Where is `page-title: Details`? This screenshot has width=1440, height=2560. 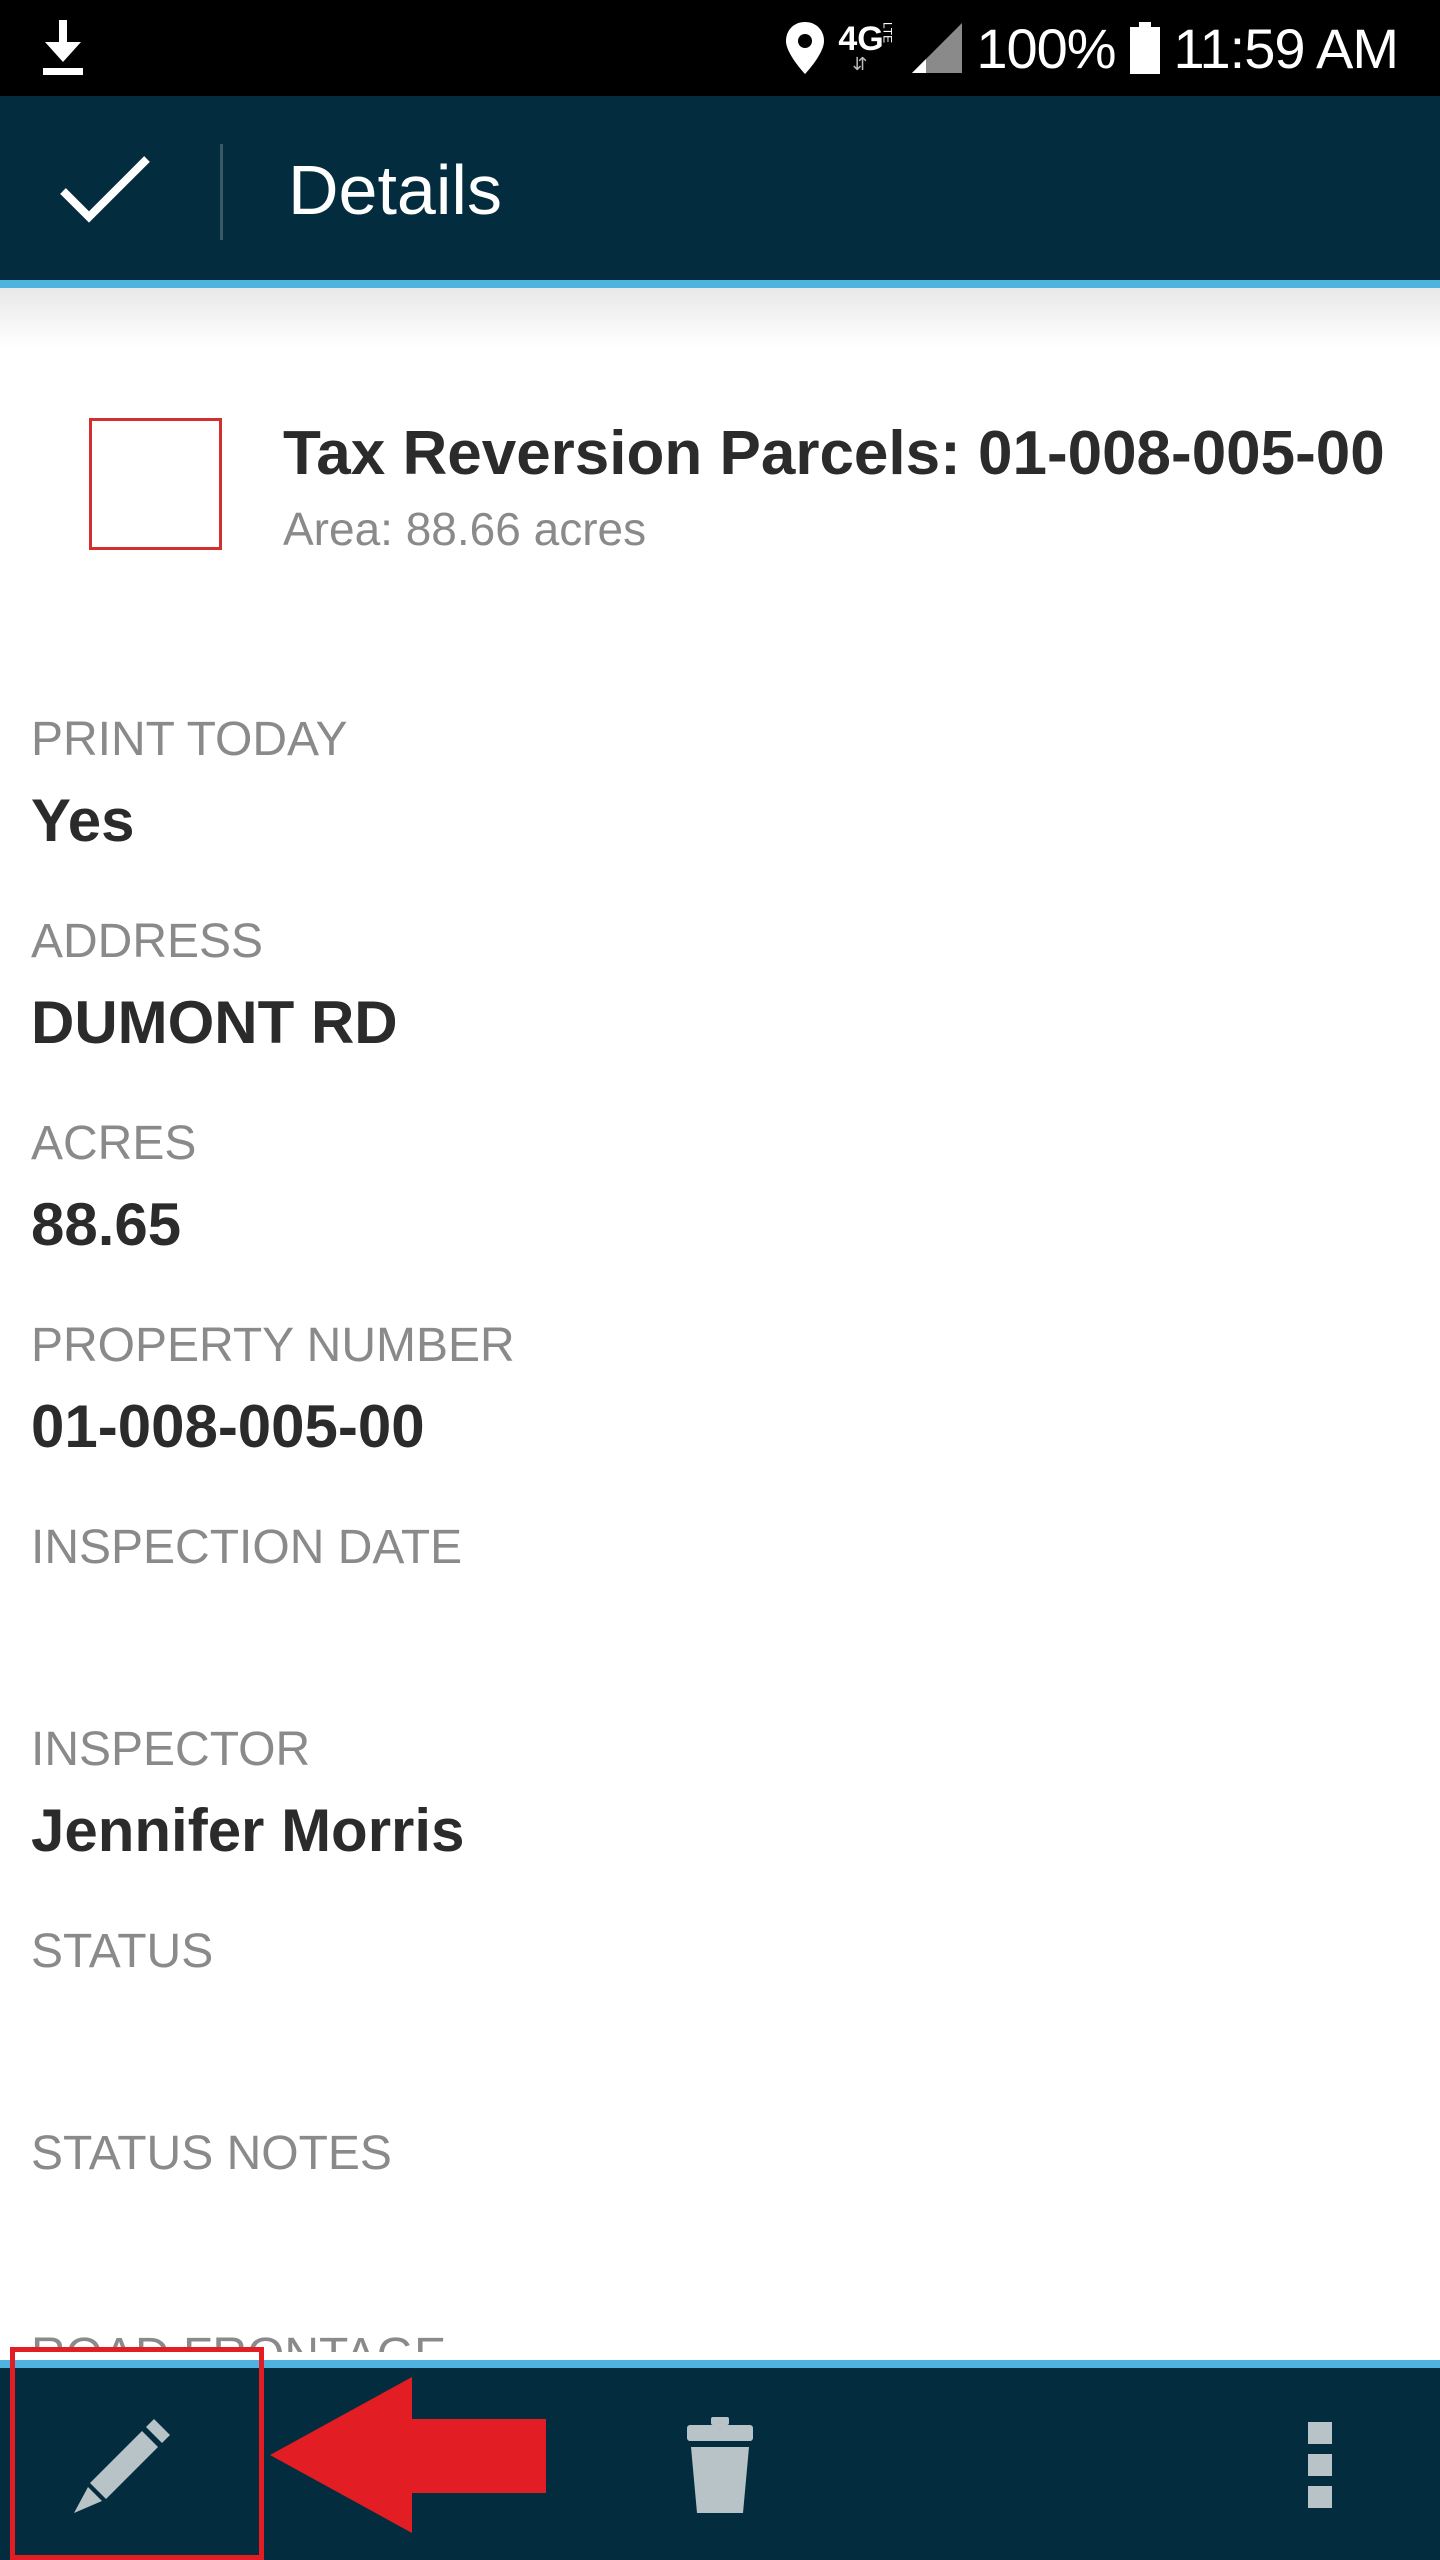
page-title: Details is located at coordinates (395, 190).